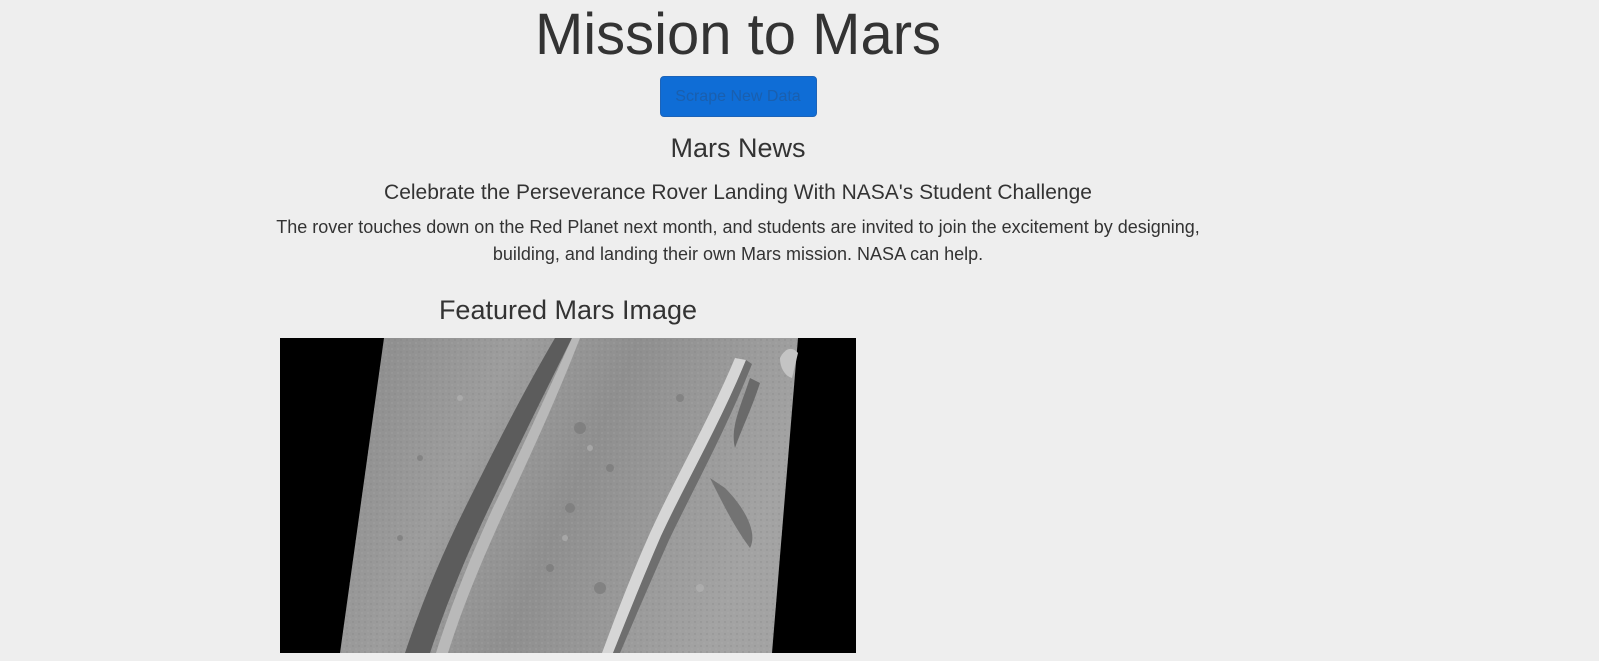 This screenshot has height=661, width=1599. What do you see at coordinates (738, 34) in the screenshot?
I see `page-title: Mission to Mars` at bounding box center [738, 34].